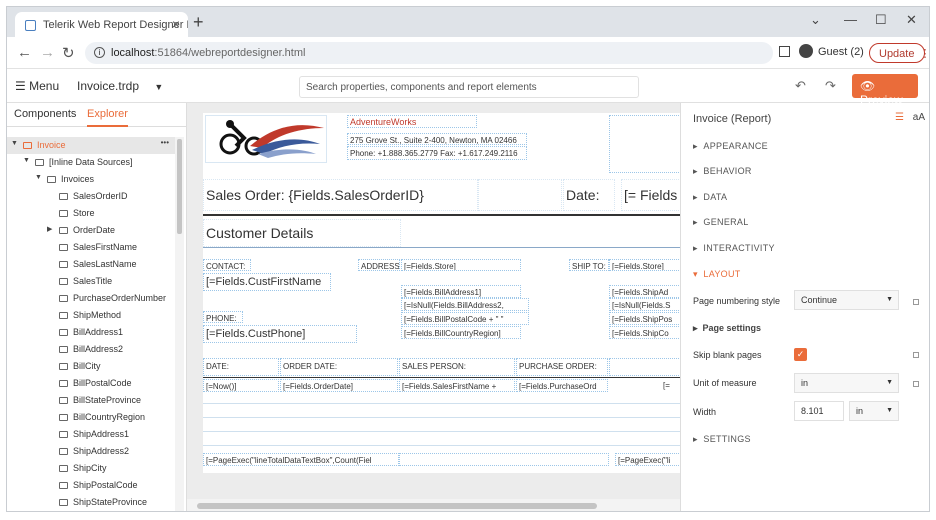 Image resolution: width=936 pixels, height=520 pixels. What do you see at coordinates (885, 90) in the screenshot?
I see `preview-button: 👁 Preview` at bounding box center [885, 90].